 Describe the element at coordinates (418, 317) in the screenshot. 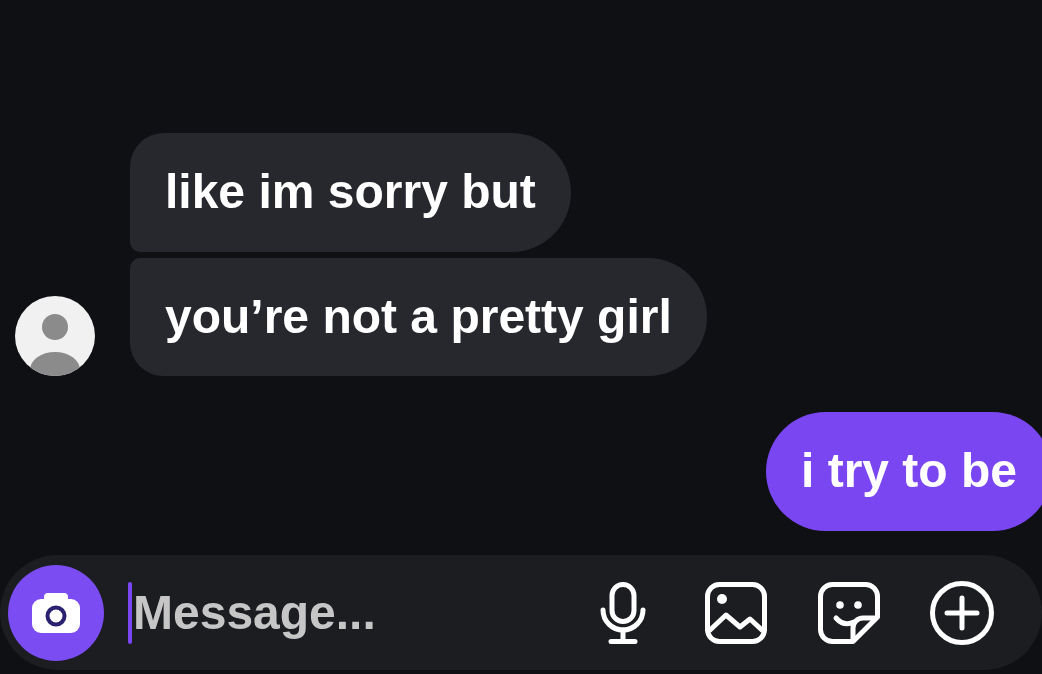

I see `received-message: you’re not a pretty girl` at that location.